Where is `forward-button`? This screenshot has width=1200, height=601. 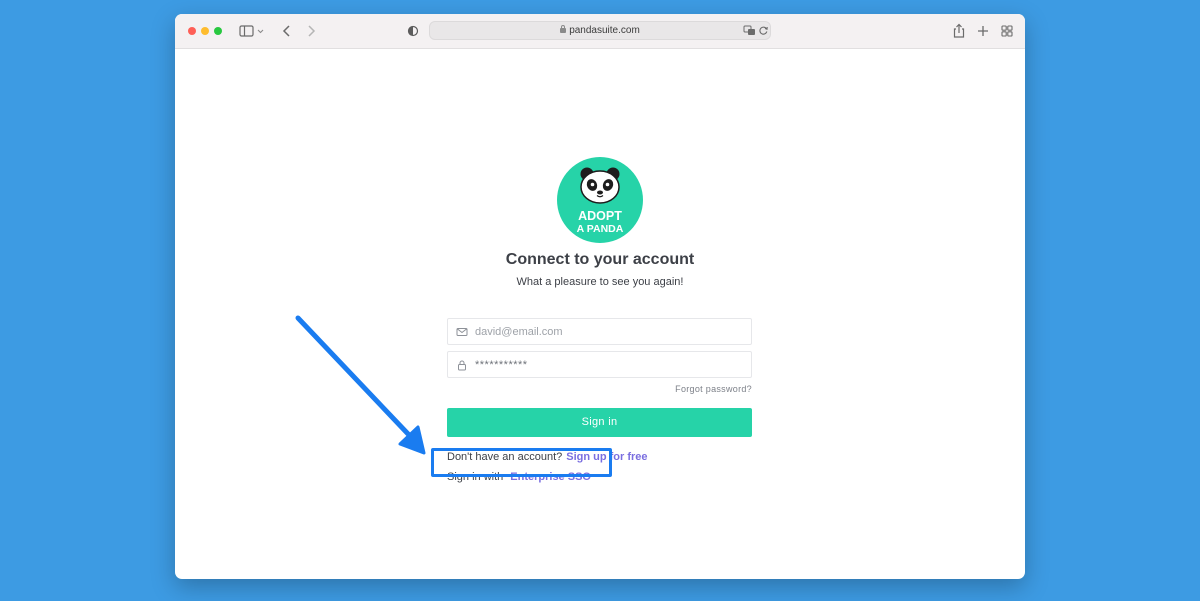
forward-button is located at coordinates (311, 31).